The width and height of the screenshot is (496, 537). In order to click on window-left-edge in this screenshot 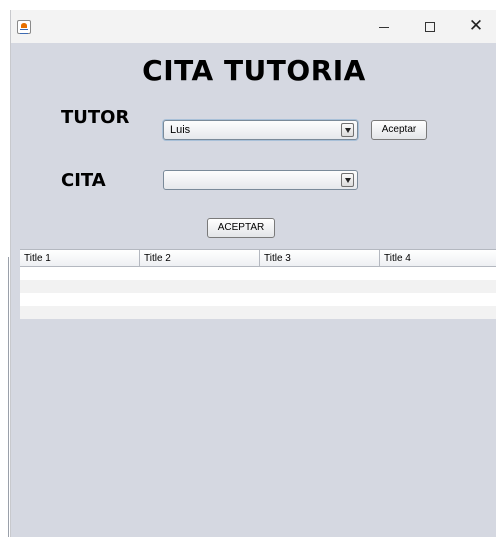, I will do `click(8, 397)`.